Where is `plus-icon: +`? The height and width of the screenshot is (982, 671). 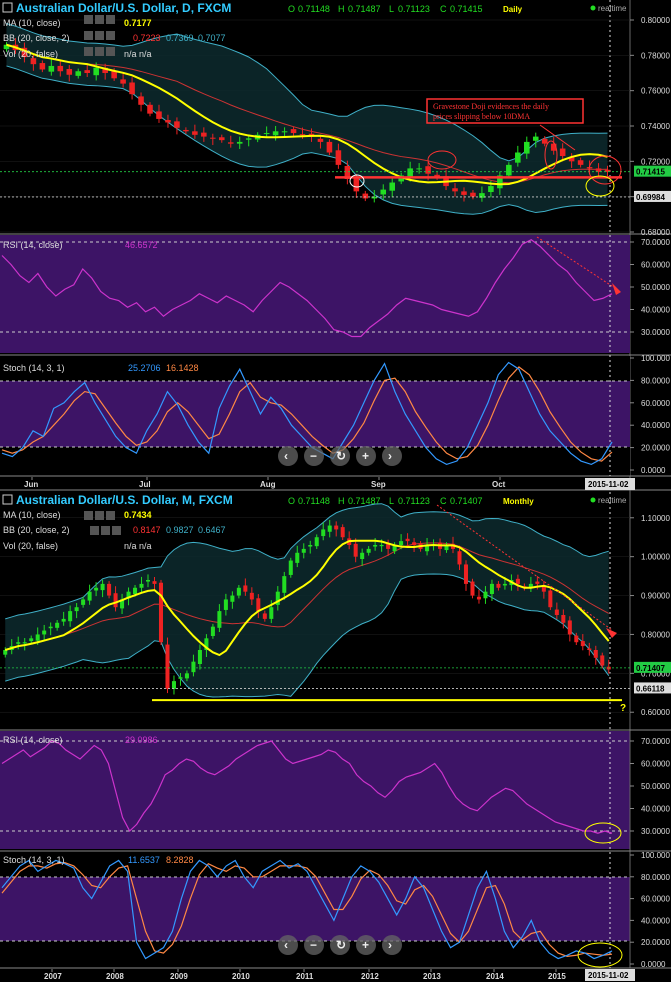
plus-icon: + is located at coordinates (365, 456).